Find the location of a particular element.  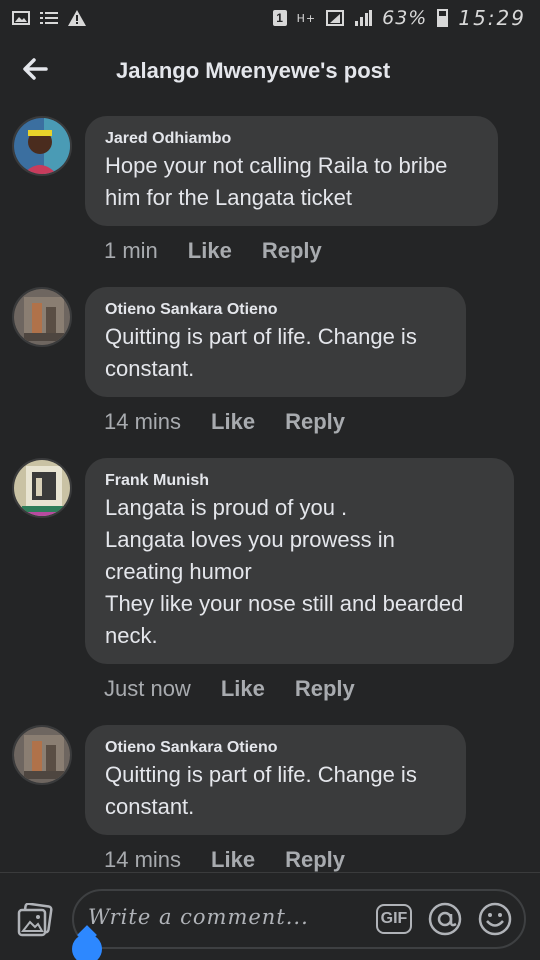

emoji-icon is located at coordinates (495, 919).